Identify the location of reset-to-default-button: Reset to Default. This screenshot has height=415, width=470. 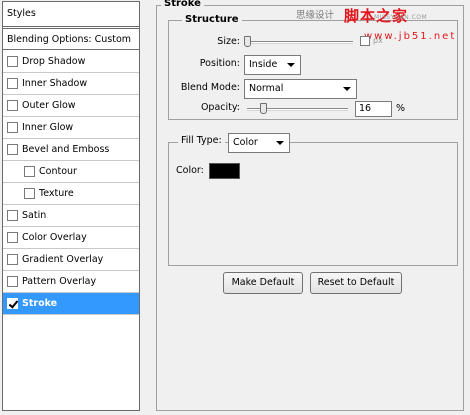
(356, 283).